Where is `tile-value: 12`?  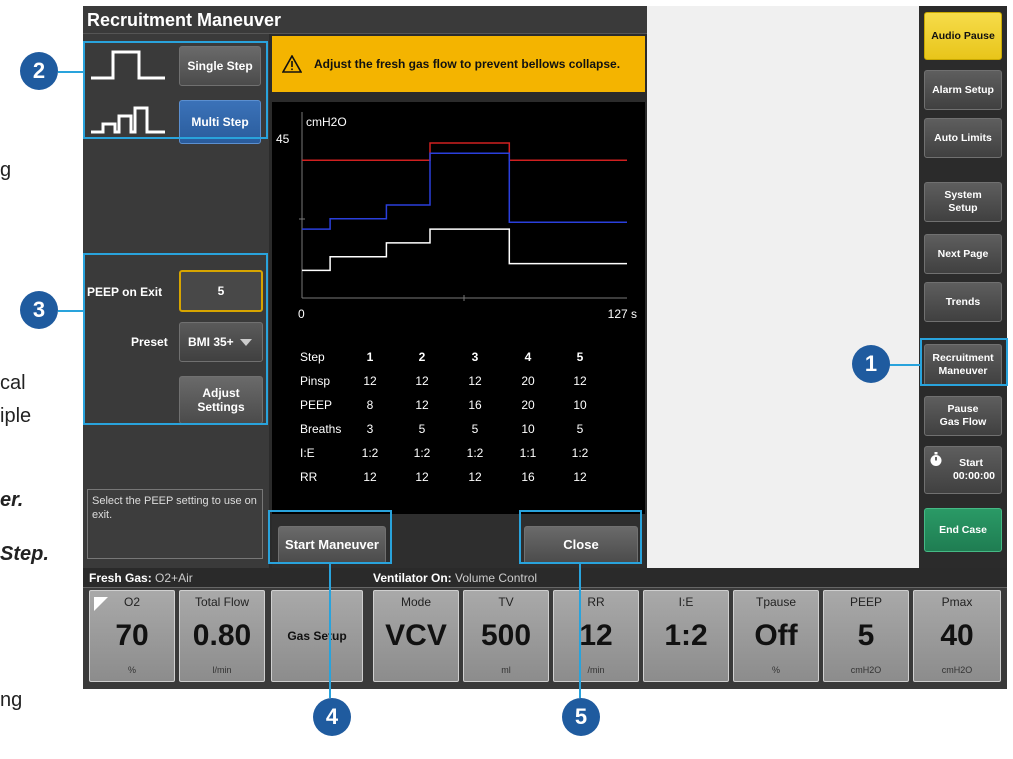 tile-value: 12 is located at coordinates (596, 635).